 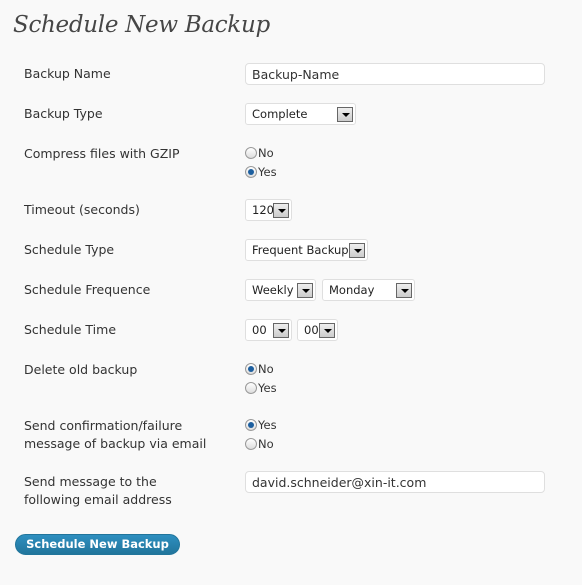 I want to click on confirm-yes-radio: Yes, so click(x=261, y=425).